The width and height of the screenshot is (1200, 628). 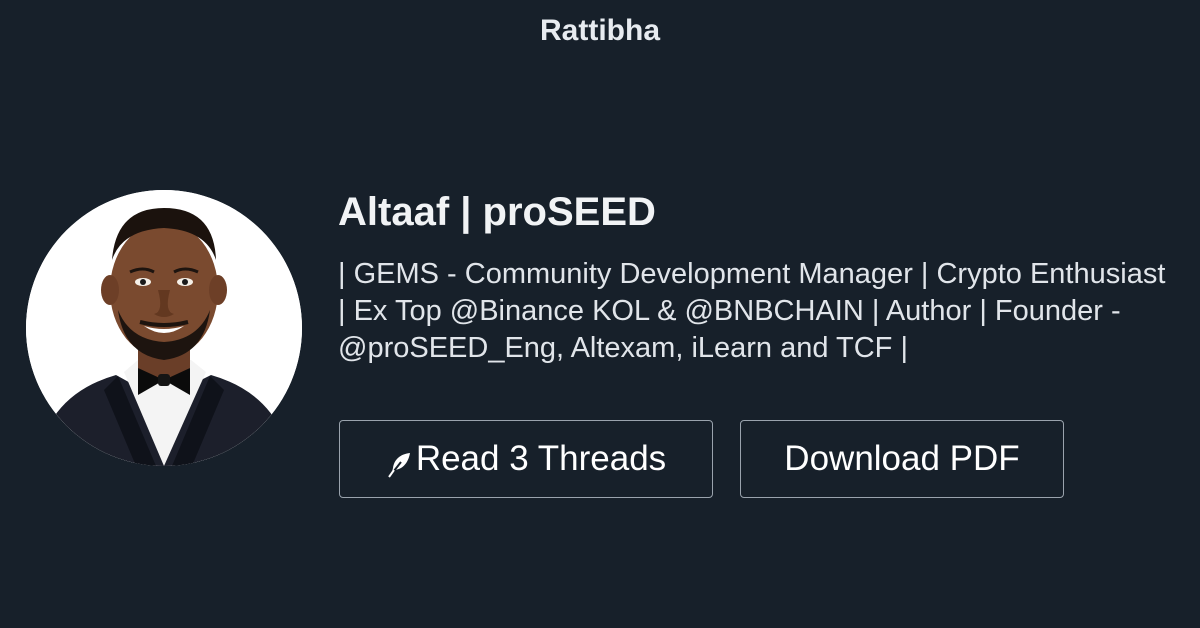 What do you see at coordinates (600, 30) in the screenshot?
I see `brand-title: Rattibha` at bounding box center [600, 30].